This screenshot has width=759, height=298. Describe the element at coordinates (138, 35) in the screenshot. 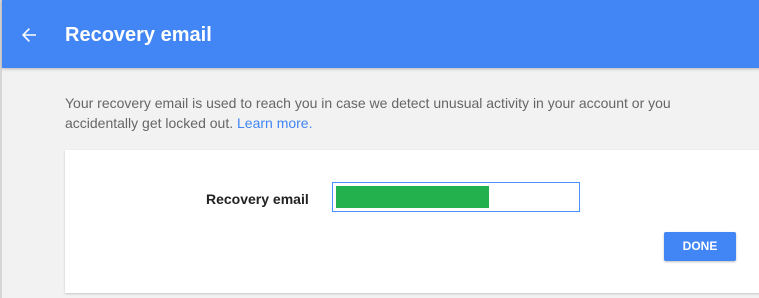

I see `page-title: Recovery email` at that location.